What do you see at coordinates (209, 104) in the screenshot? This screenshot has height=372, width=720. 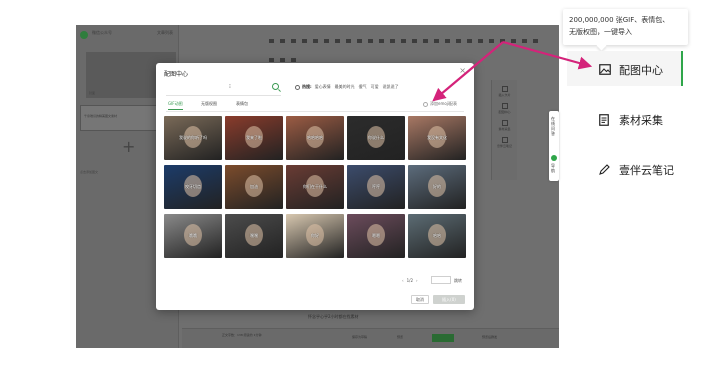 I see `tab-copyright-free: 无版权图` at bounding box center [209, 104].